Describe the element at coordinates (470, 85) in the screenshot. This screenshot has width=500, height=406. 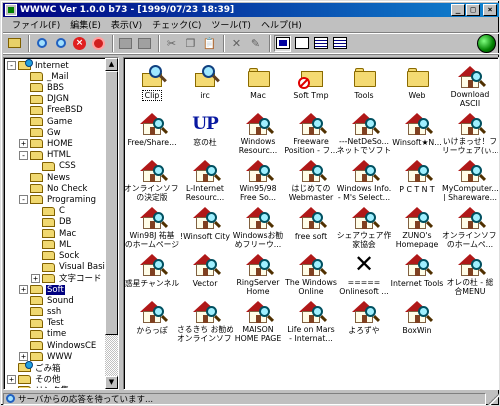
I see `item-icon: Download ASCII` at that location.